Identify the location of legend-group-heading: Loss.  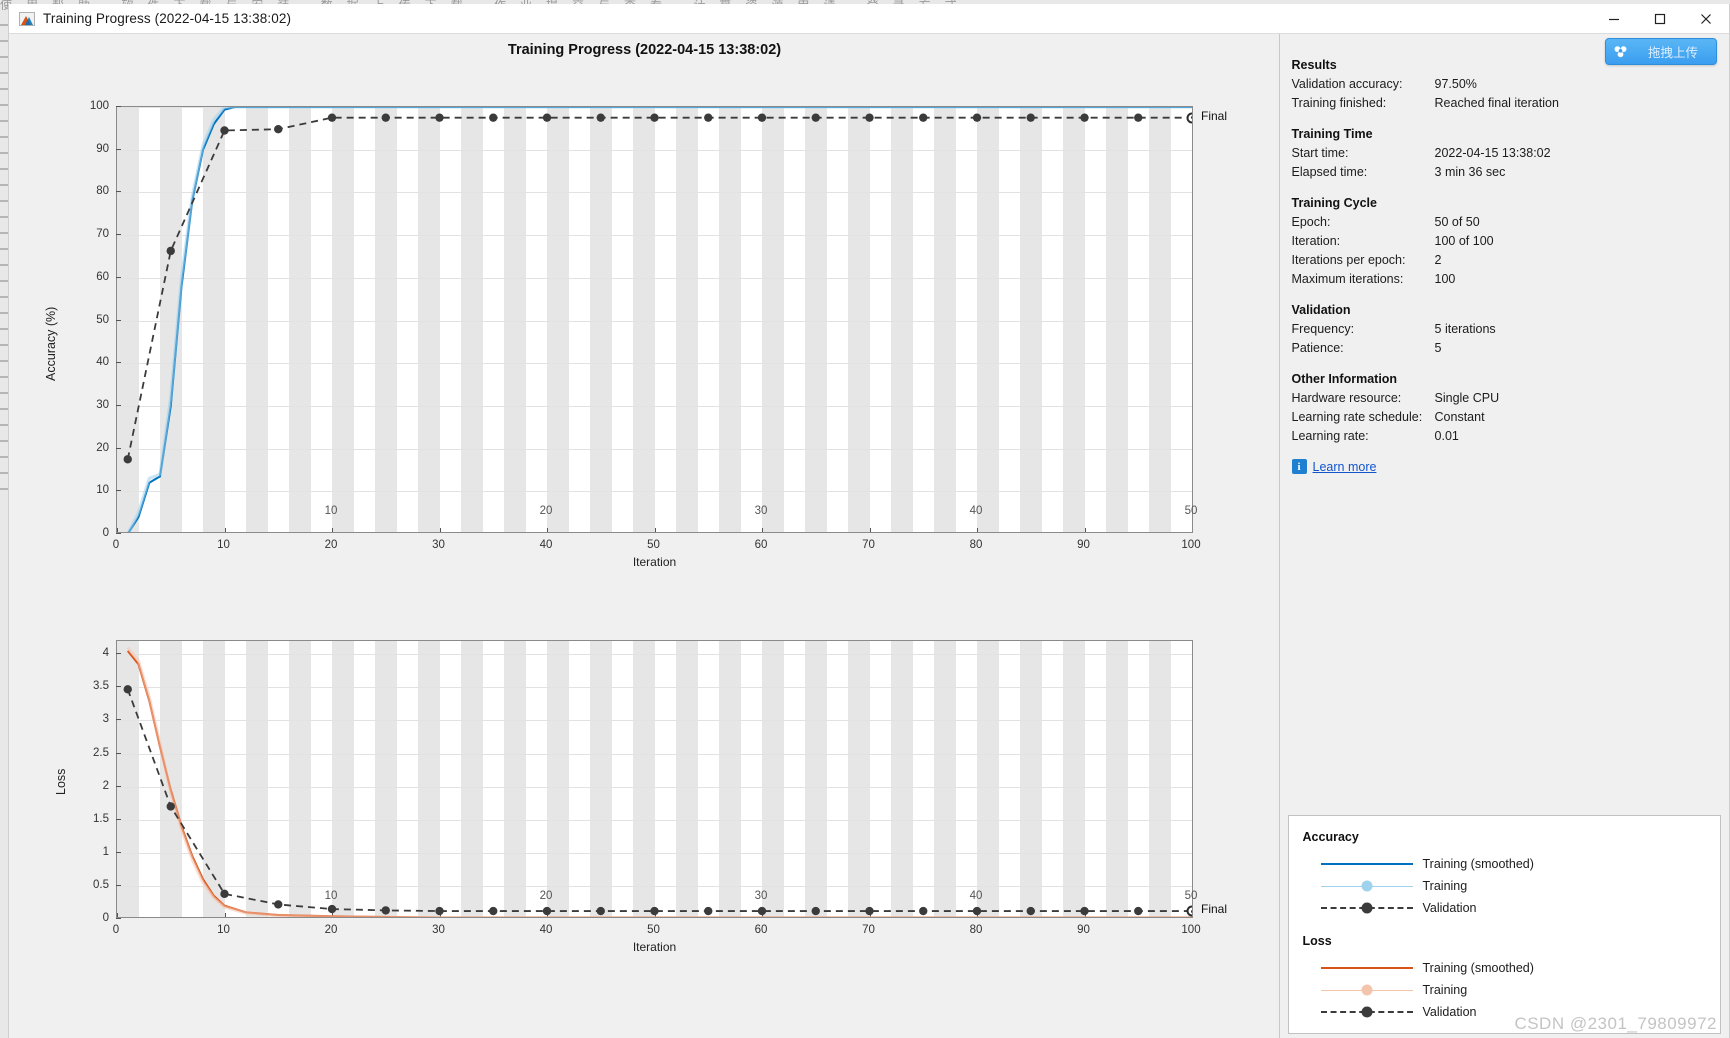
(1317, 941).